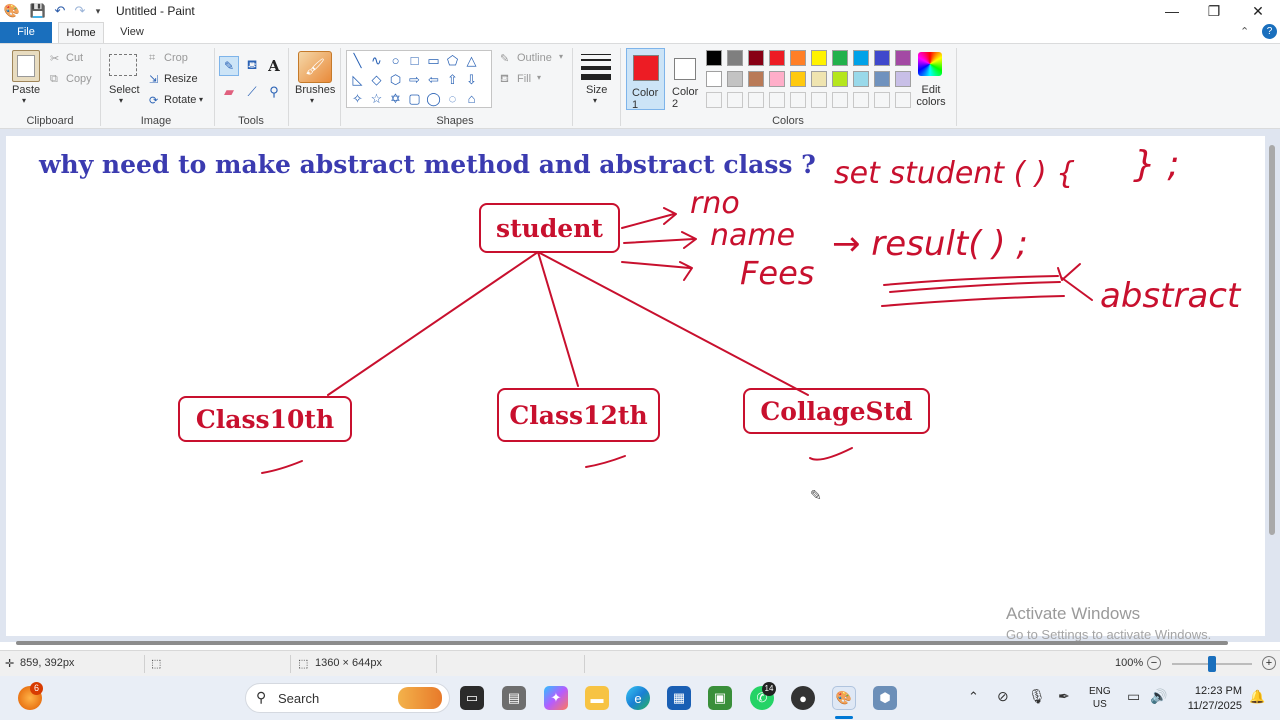  What do you see at coordinates (1257, 697) in the screenshot?
I see `notifications-icon: 🔔` at bounding box center [1257, 697].